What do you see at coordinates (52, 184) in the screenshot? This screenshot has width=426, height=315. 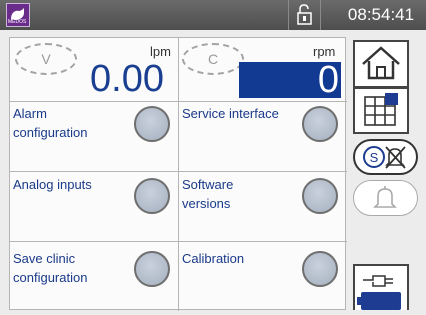 I see `analog-inputs-label: Analog inputs` at bounding box center [52, 184].